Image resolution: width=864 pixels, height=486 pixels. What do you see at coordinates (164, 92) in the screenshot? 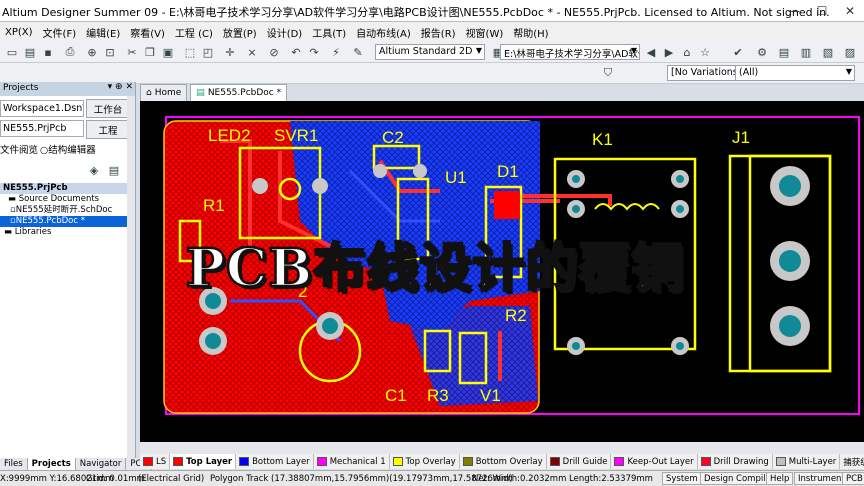
I see `tab-home: ⌂ Home` at bounding box center [164, 92].